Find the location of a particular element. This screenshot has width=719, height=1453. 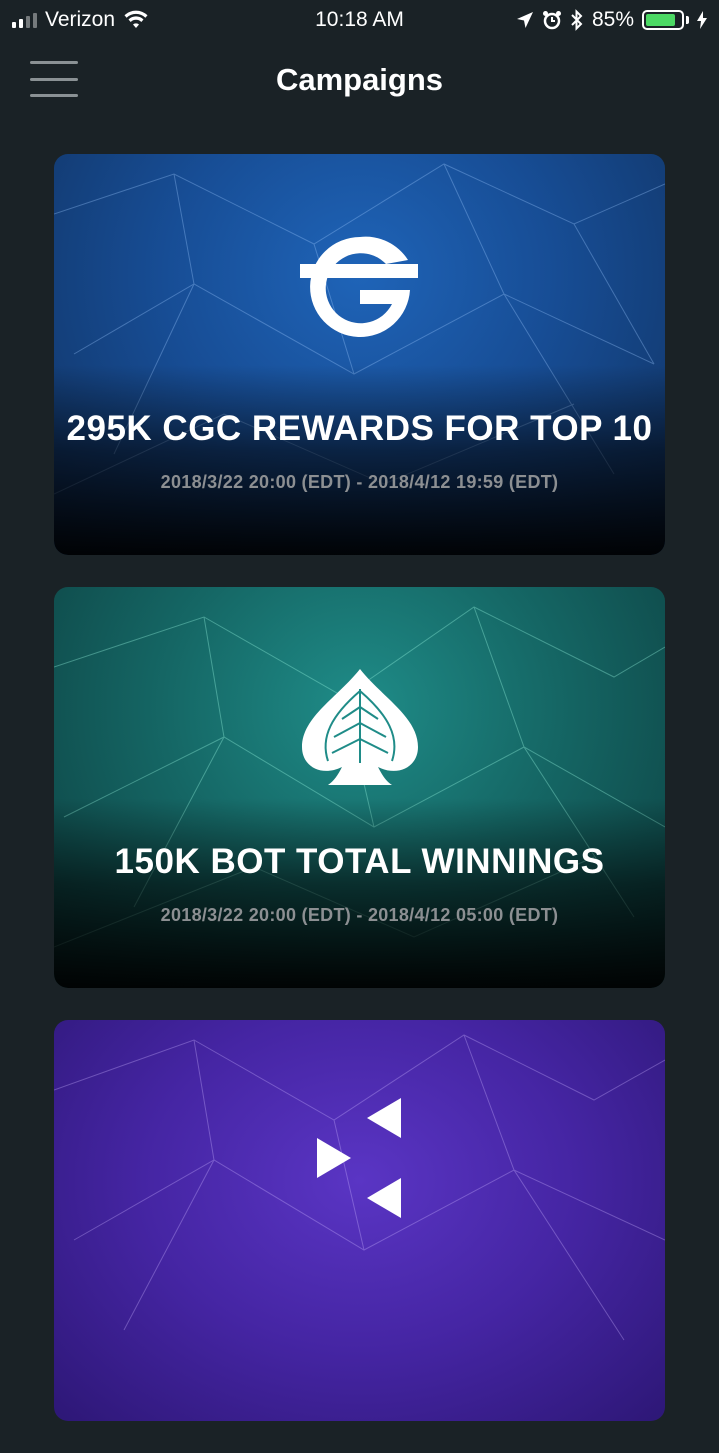

signal-icon is located at coordinates (24, 20).